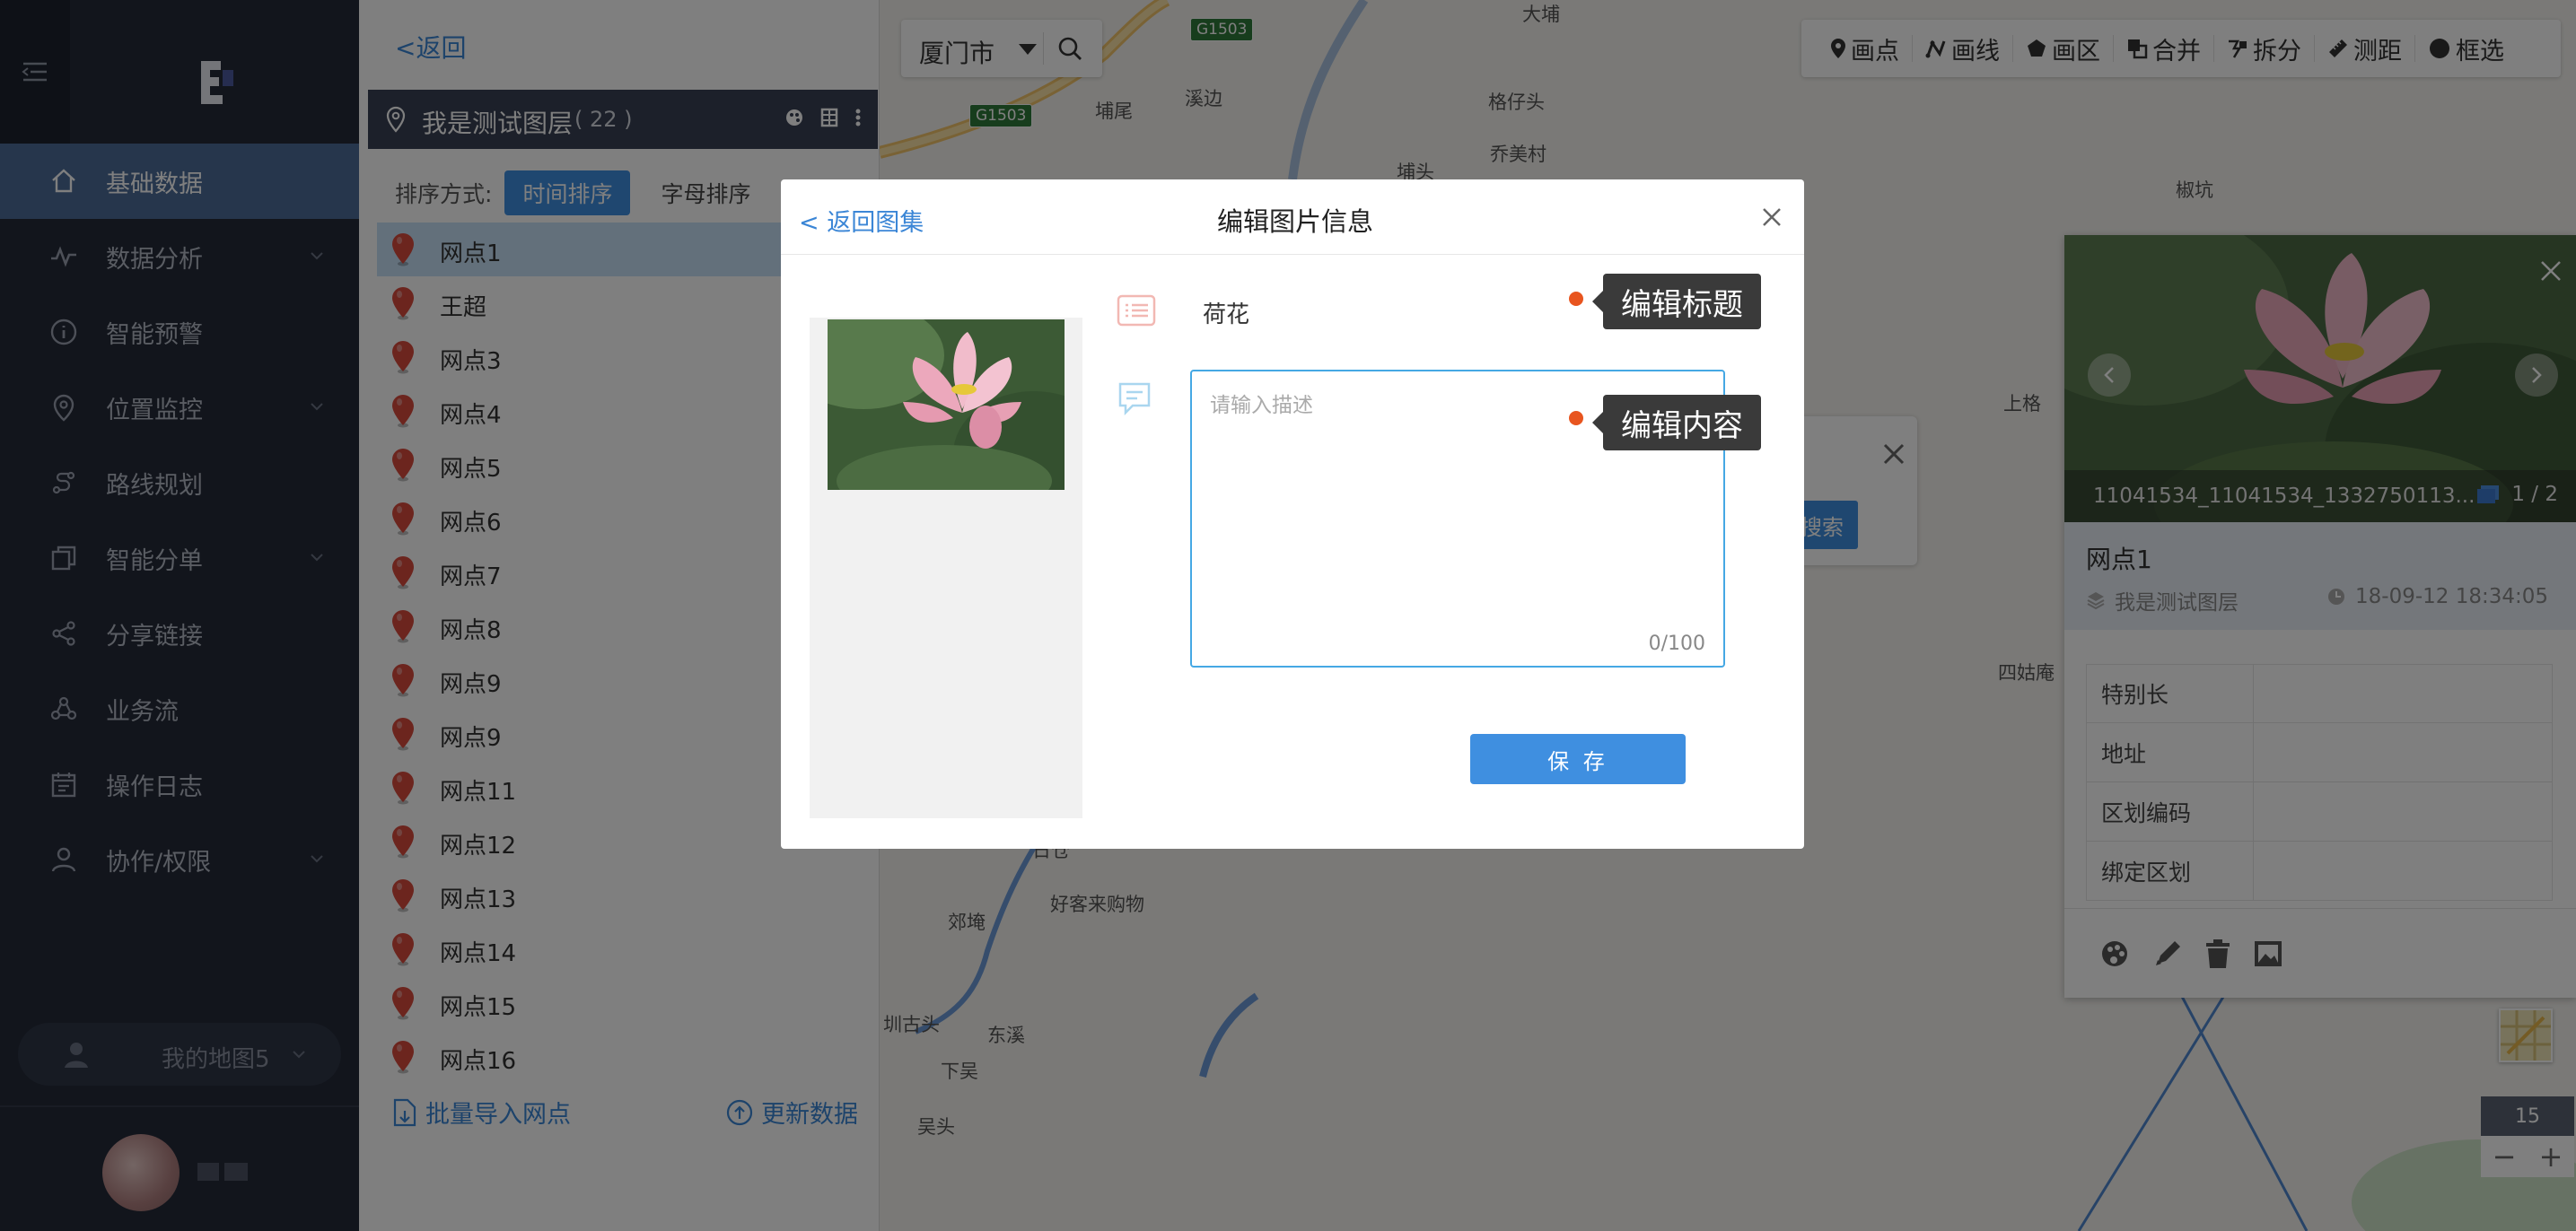 The width and height of the screenshot is (2576, 1231). What do you see at coordinates (1578, 759) in the screenshot?
I see `save-button: 保 存` at bounding box center [1578, 759].